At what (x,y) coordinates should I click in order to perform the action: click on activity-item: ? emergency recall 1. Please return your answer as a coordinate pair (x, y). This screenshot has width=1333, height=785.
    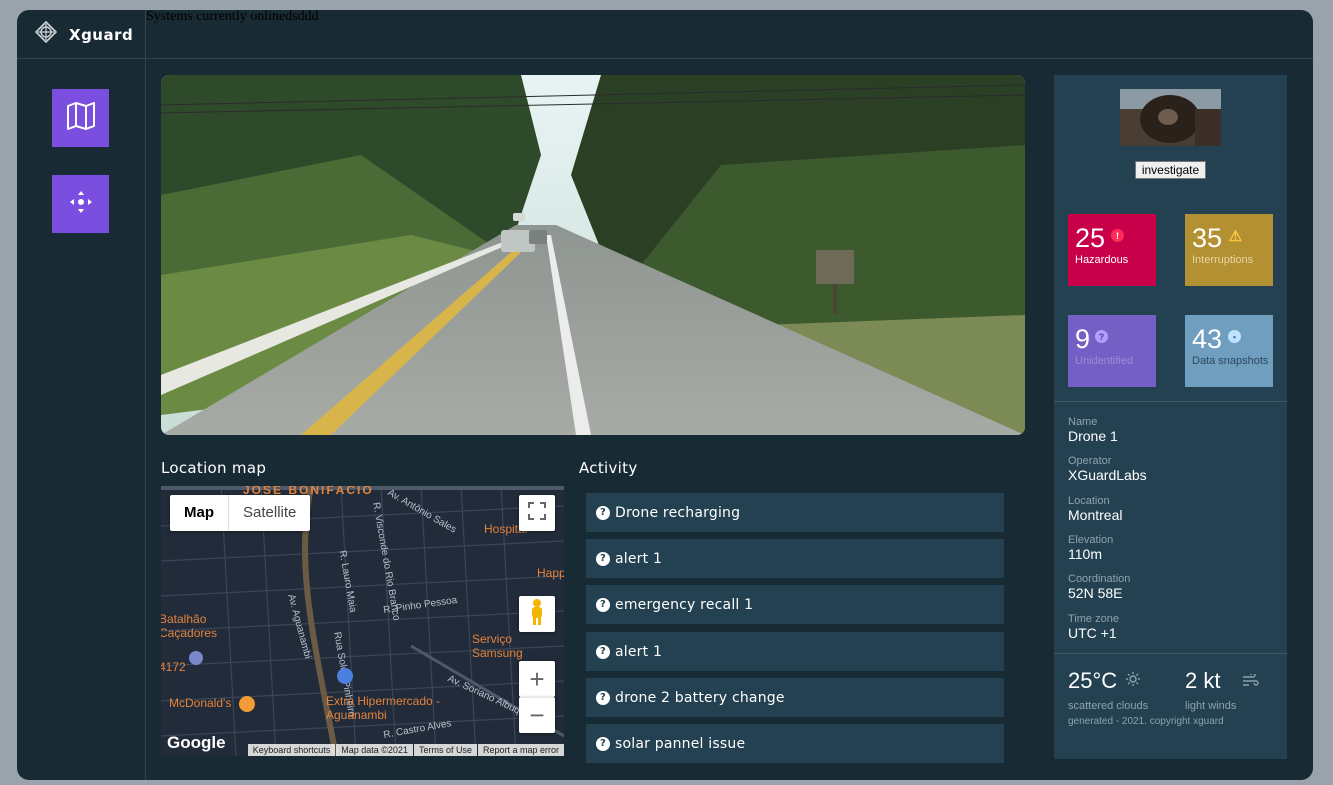
    Looking at the image, I should click on (795, 604).